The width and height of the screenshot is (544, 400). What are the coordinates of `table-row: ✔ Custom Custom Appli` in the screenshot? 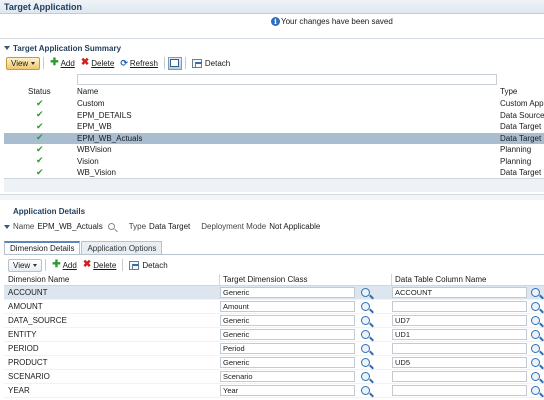 It's located at (274, 104).